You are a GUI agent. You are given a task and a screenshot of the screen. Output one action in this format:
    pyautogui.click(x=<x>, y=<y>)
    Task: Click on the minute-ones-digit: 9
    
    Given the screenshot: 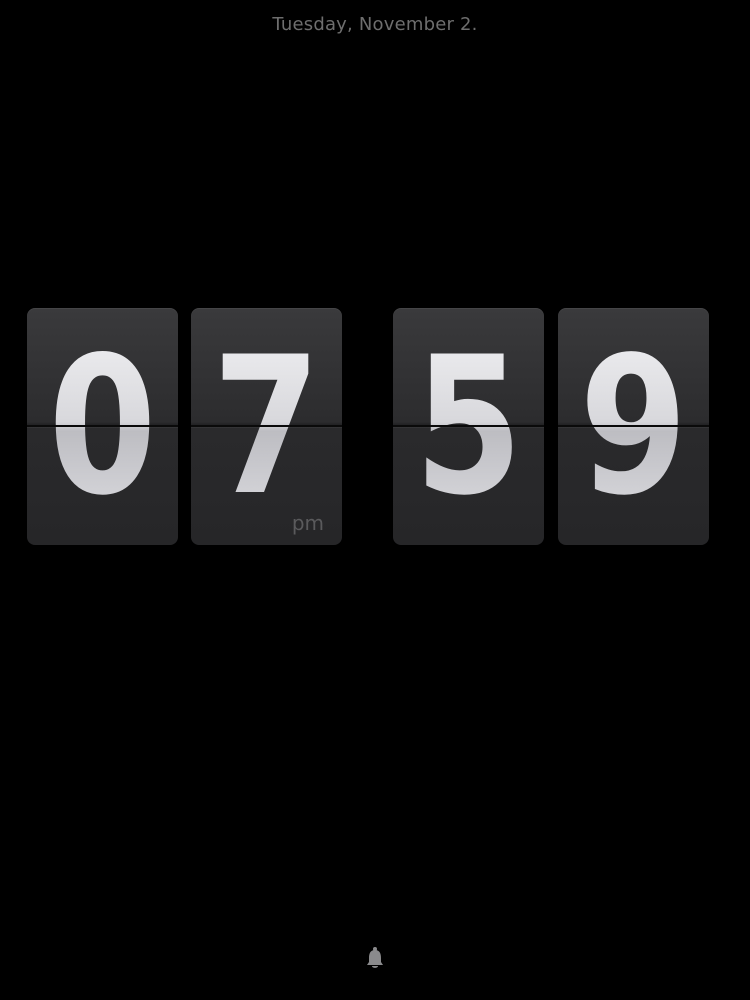 What is the action you would take?
    pyautogui.click(x=634, y=426)
    